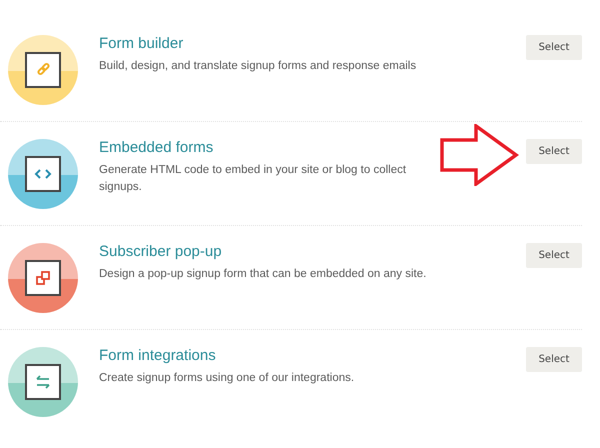  Describe the element at coordinates (227, 378) in the screenshot. I see `option-description: Create signup forms using one of our integrations.` at that location.